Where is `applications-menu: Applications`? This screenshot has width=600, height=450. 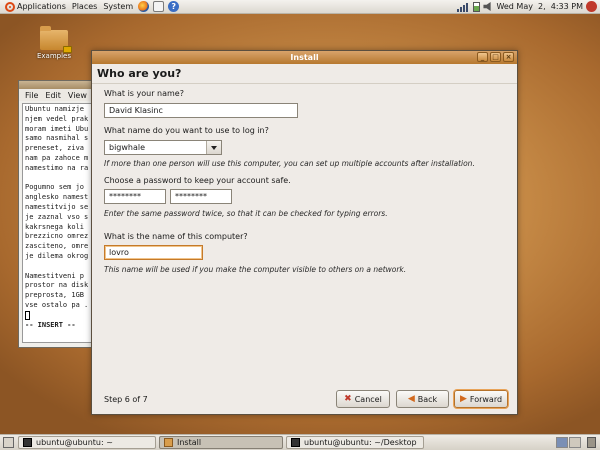
applications-menu: Applications is located at coordinates (34, 7).